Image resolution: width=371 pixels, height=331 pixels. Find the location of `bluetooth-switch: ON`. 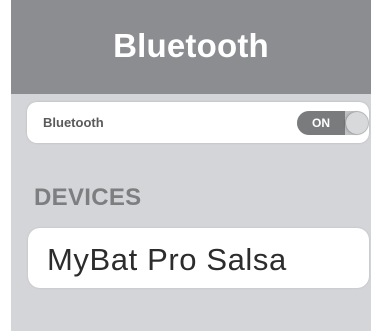

bluetooth-switch: ON is located at coordinates (333, 123).